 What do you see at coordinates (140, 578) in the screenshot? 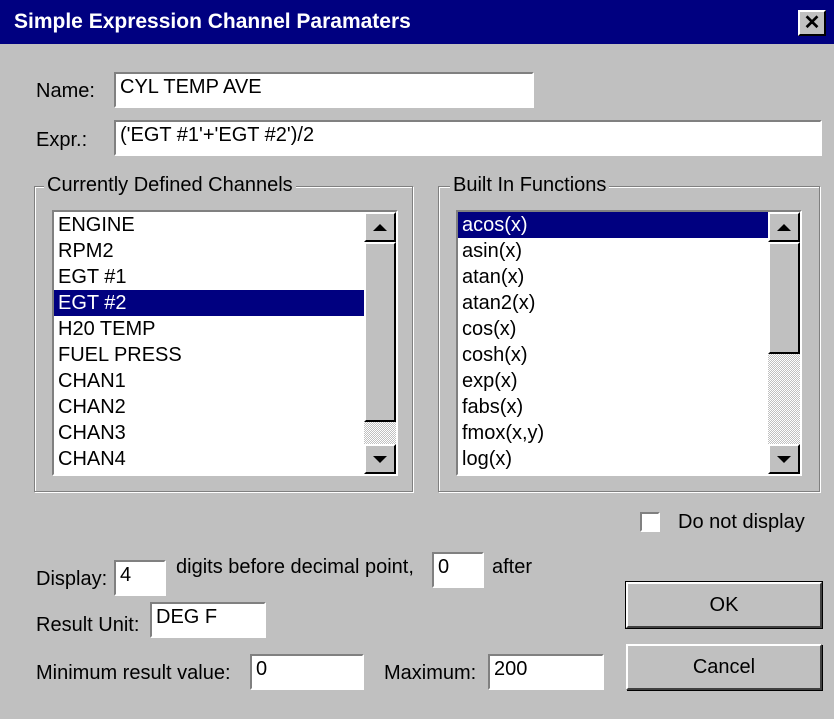
I see `digits-before-input: 4` at bounding box center [140, 578].